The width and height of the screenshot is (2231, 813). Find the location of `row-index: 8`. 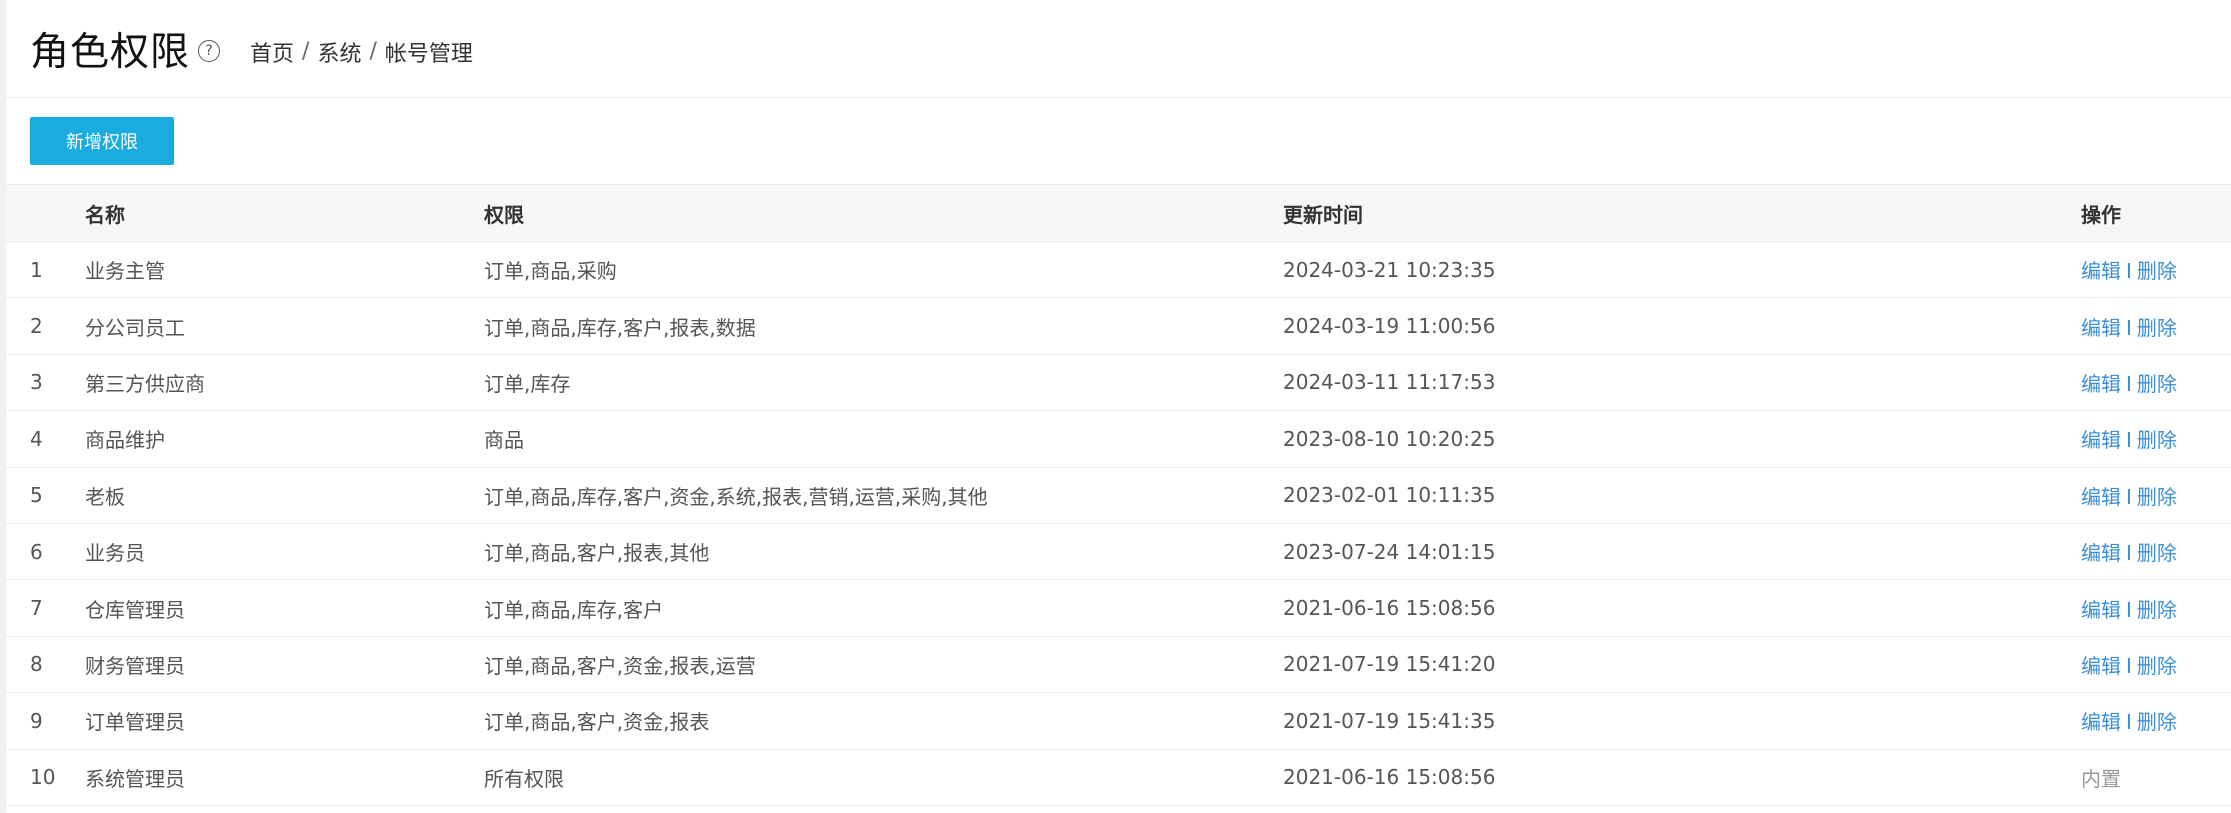

row-index: 8 is located at coordinates (36, 664).